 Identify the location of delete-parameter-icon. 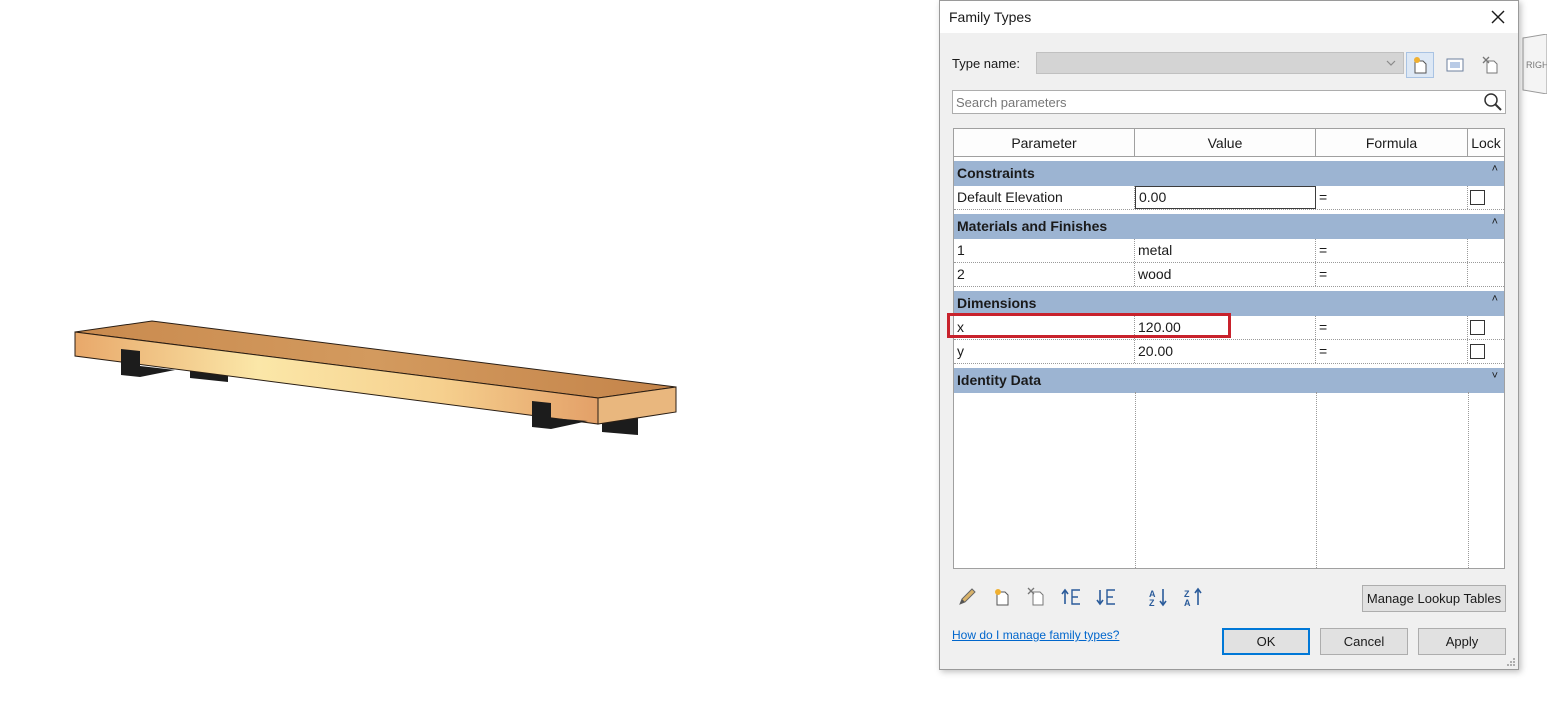
(1035, 596).